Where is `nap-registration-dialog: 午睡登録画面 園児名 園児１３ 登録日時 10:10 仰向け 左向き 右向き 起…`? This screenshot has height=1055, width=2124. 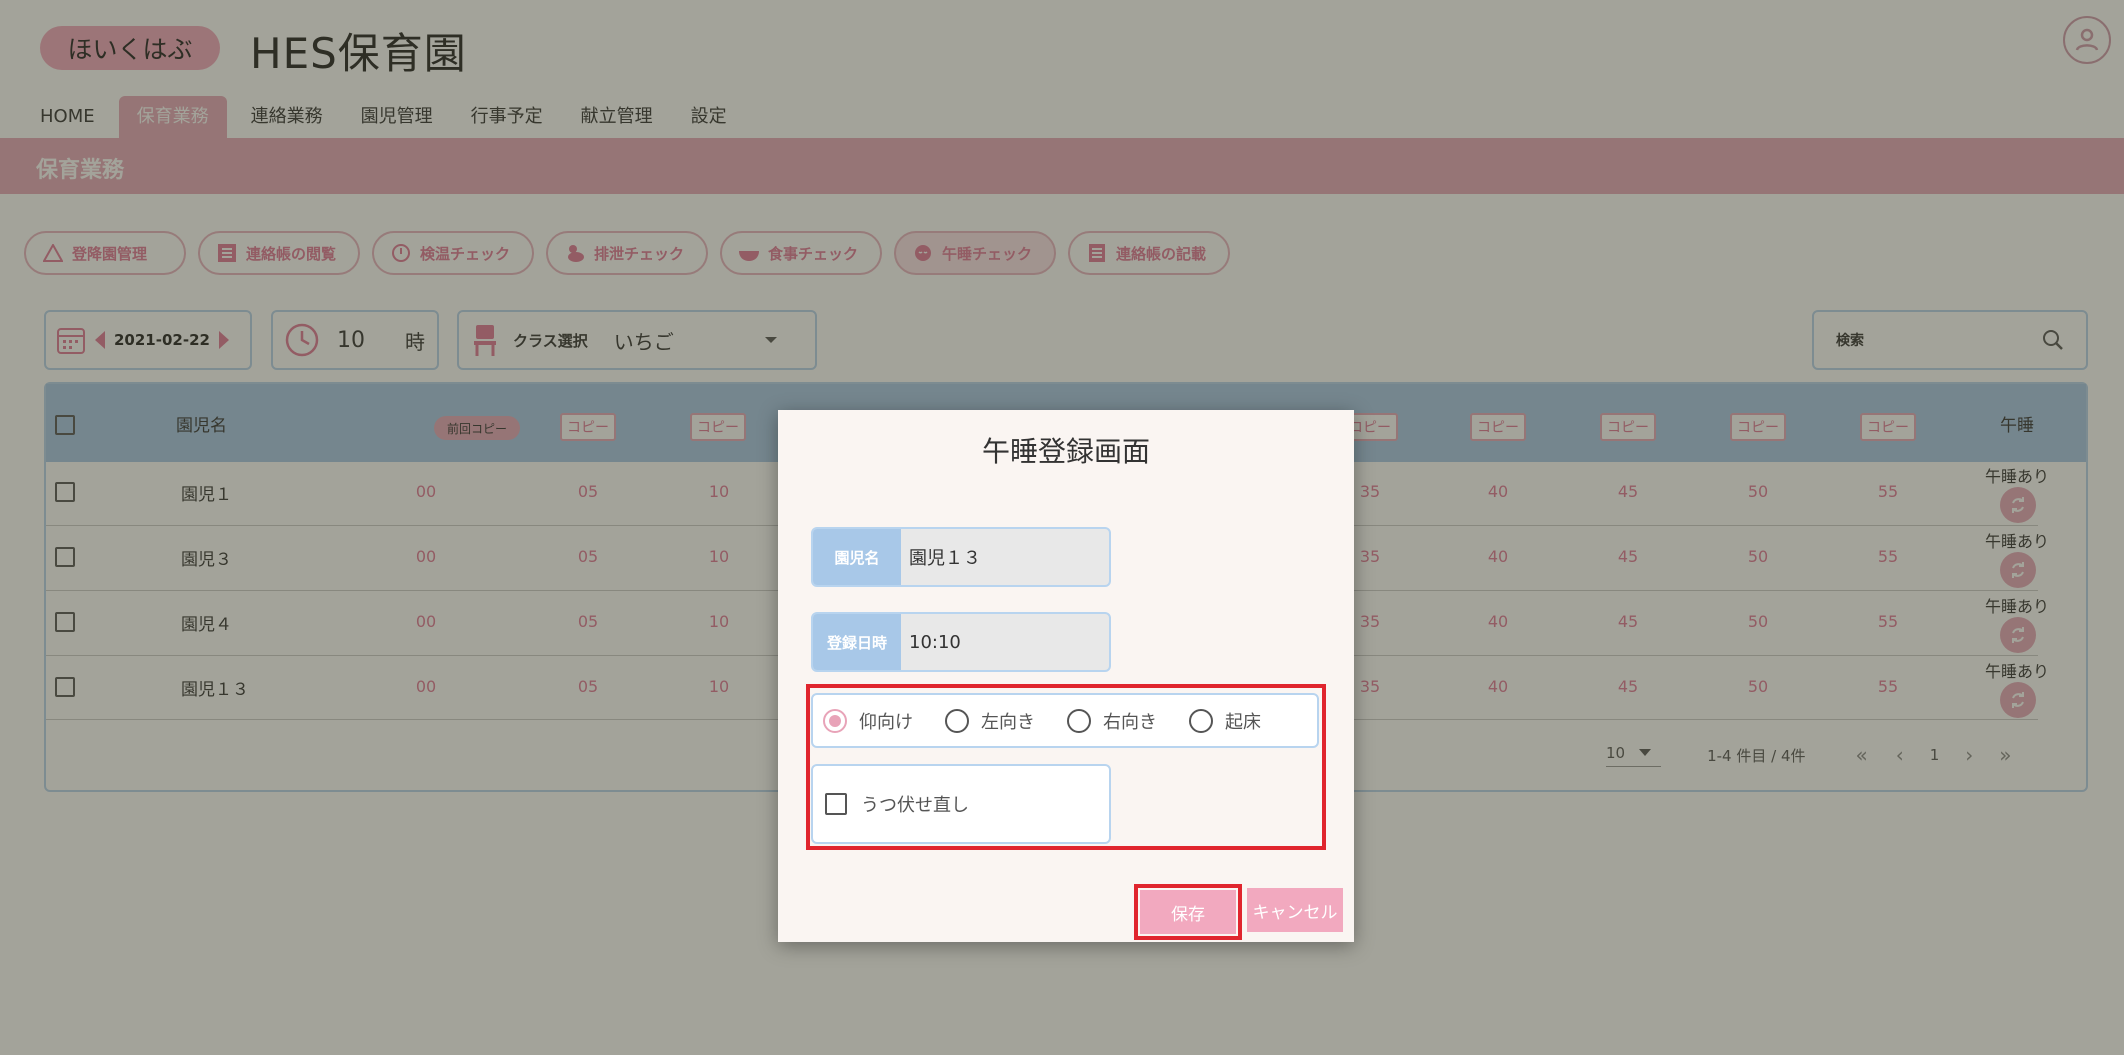 nap-registration-dialog: 午睡登録画面 園児名 園児１３ 登録日時 10:10 仰向け 左向き 右向き 起… is located at coordinates (1066, 676).